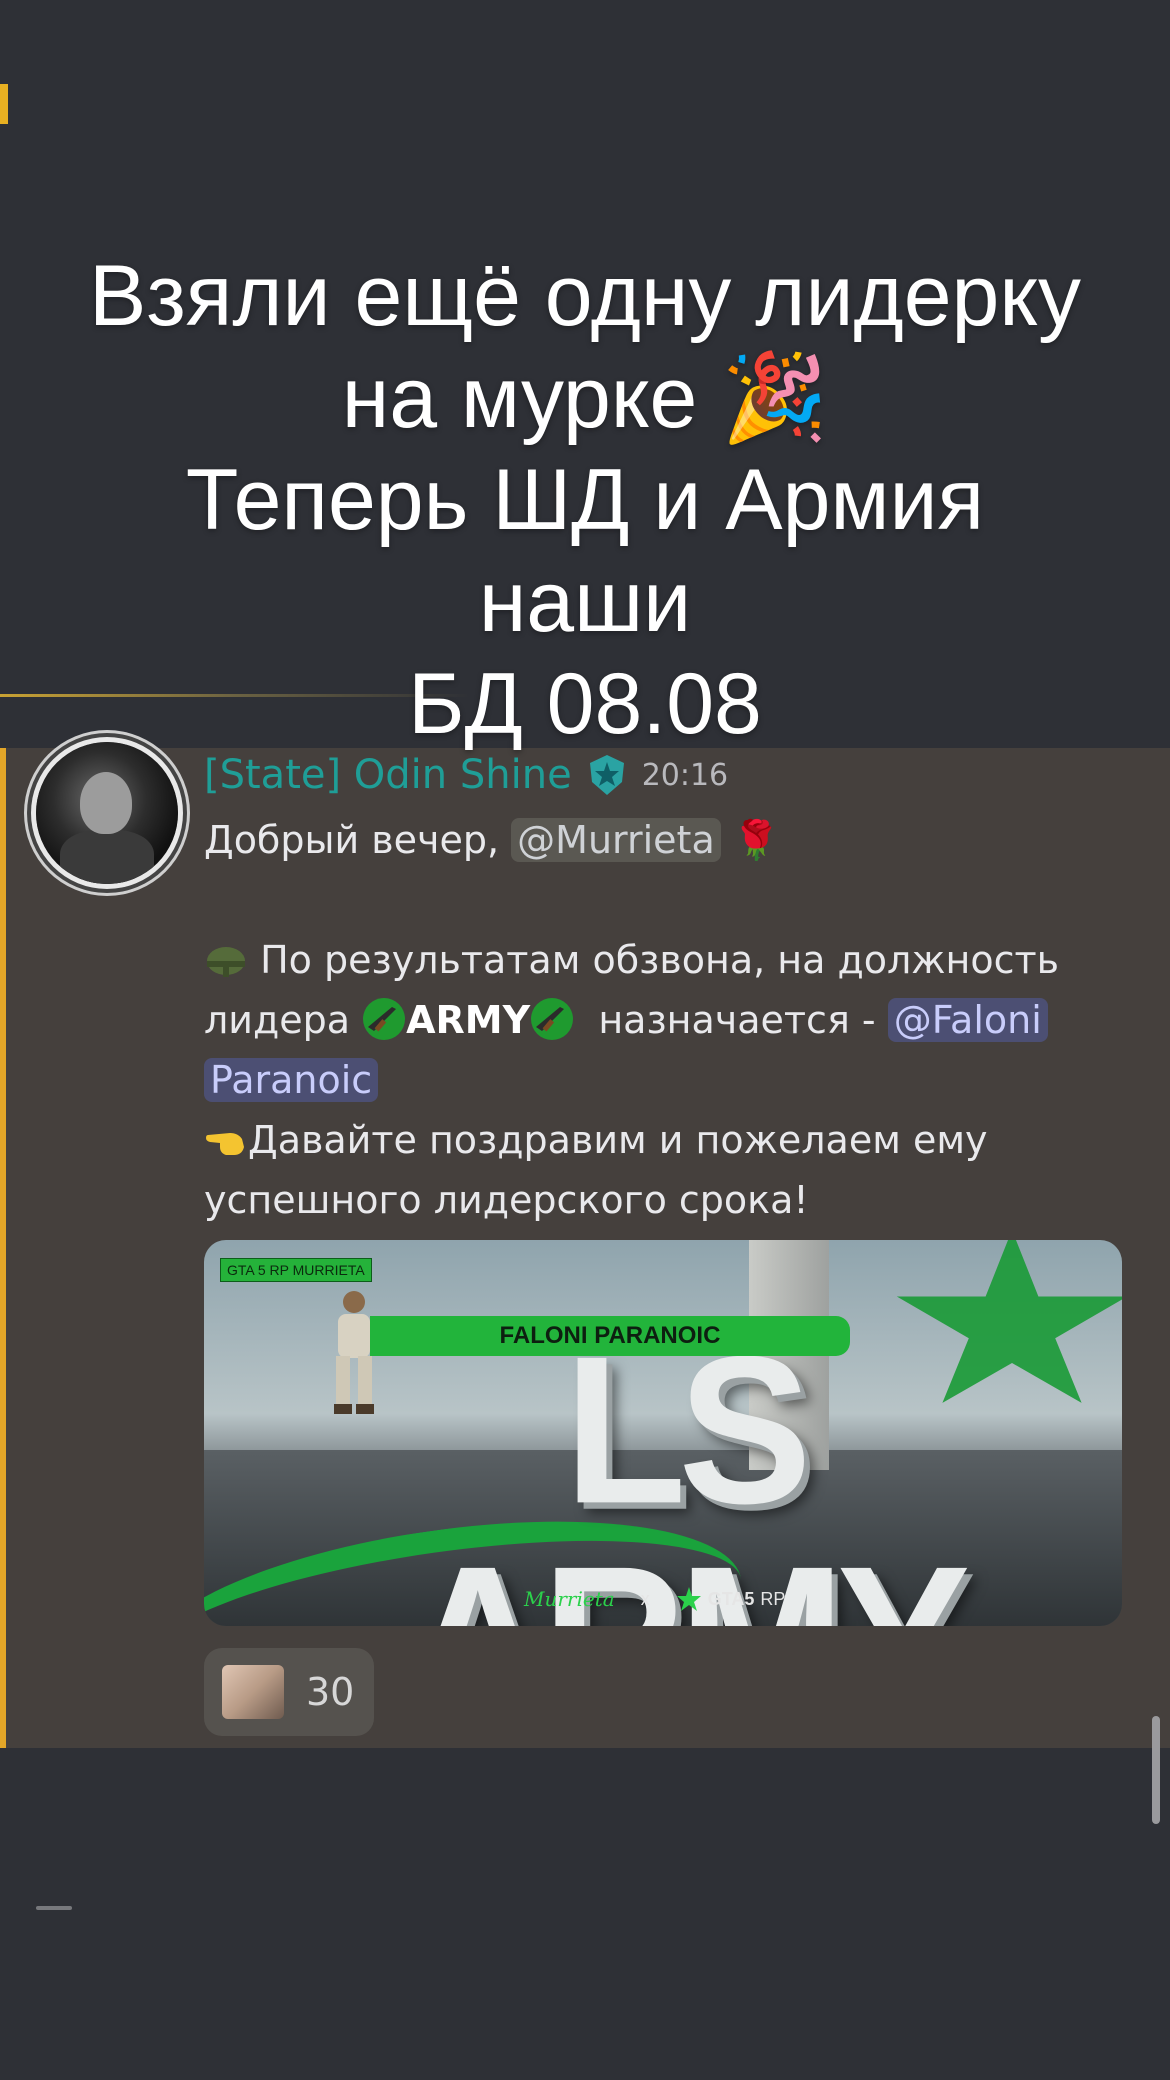  Describe the element at coordinates (354, 1352) in the screenshot. I see `soldier-figure` at that location.